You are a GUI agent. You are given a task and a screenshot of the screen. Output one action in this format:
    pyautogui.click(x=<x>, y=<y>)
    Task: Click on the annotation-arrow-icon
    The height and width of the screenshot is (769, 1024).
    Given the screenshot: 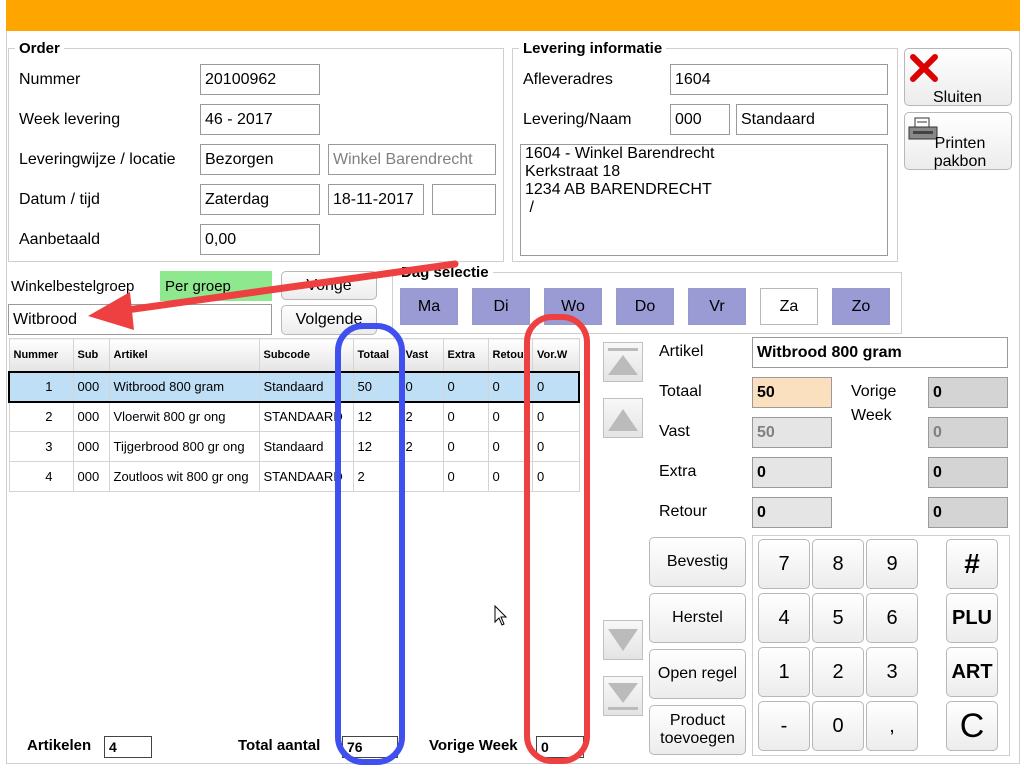 What is the action you would take?
    pyautogui.click(x=273, y=295)
    